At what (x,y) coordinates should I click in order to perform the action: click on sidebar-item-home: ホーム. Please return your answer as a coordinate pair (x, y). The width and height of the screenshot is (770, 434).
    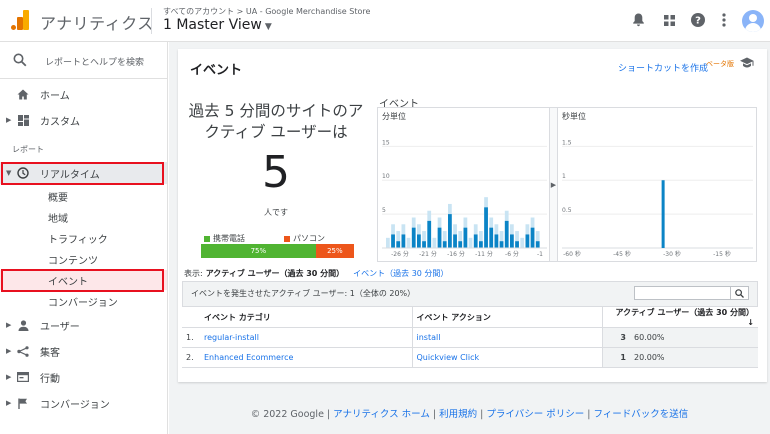
    Looking at the image, I should click on (83, 94).